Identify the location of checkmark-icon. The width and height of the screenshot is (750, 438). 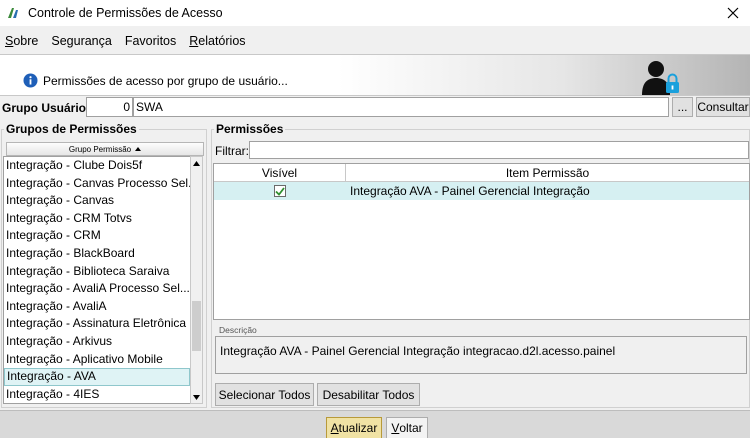
(280, 191).